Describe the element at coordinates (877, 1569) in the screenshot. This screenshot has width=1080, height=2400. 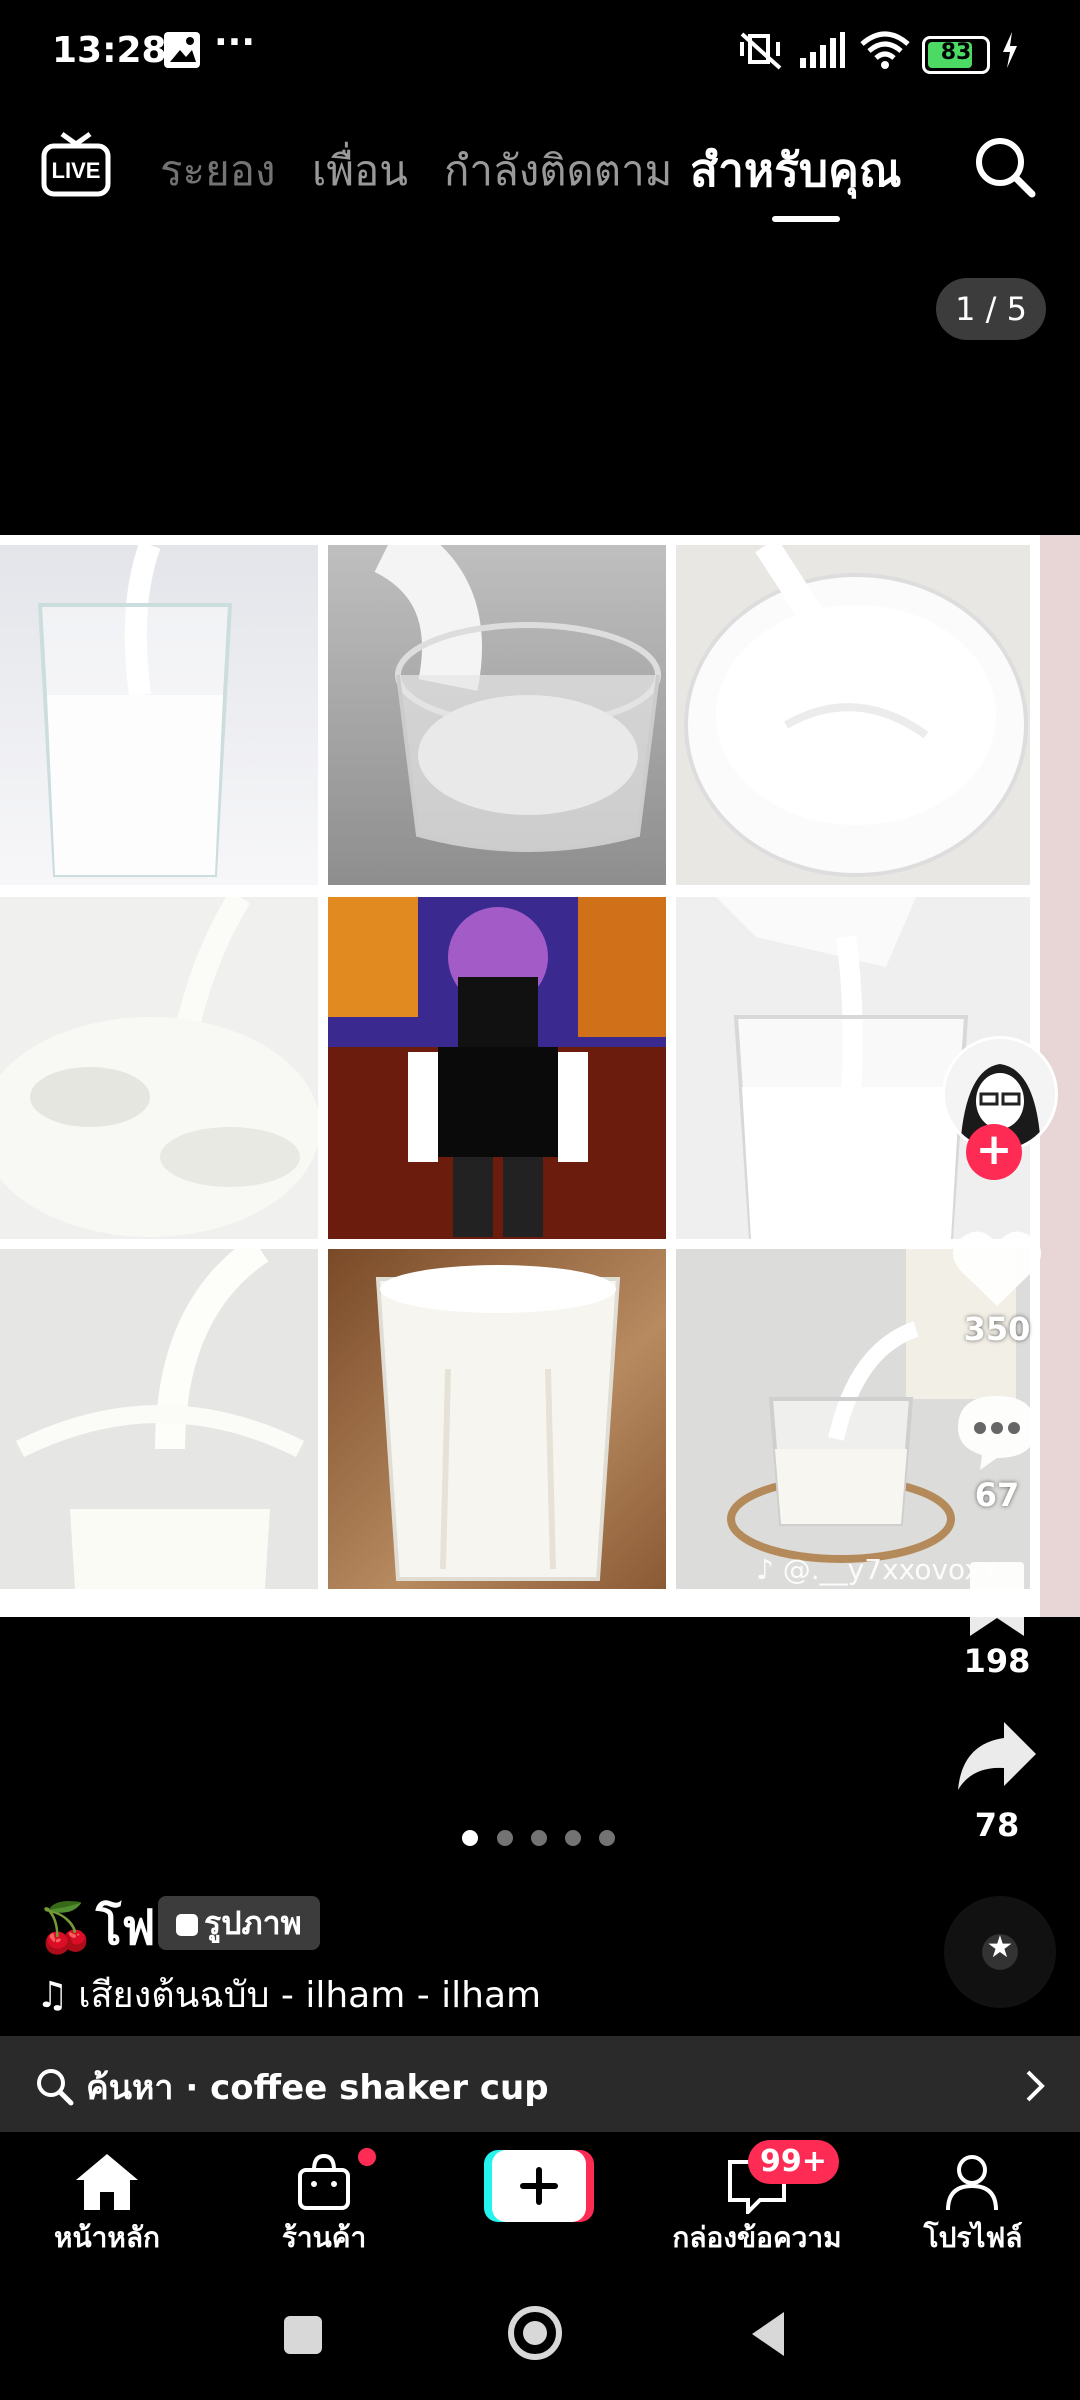
I see `tiktok-watermark: ♪ @.__y7xxovoxx` at that location.